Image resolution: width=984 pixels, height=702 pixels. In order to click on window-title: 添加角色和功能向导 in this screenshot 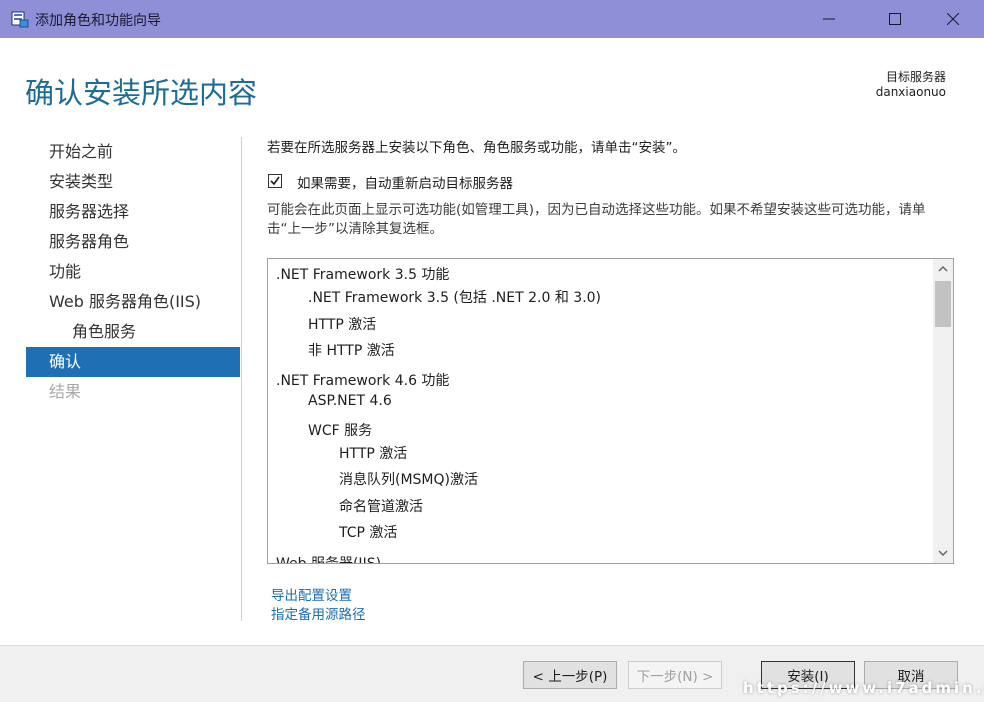, I will do `click(98, 21)`.